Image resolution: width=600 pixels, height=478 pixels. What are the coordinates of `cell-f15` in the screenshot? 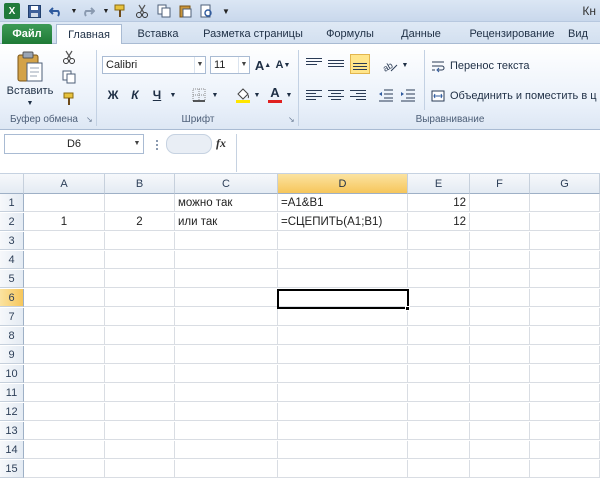 It's located at (500, 469).